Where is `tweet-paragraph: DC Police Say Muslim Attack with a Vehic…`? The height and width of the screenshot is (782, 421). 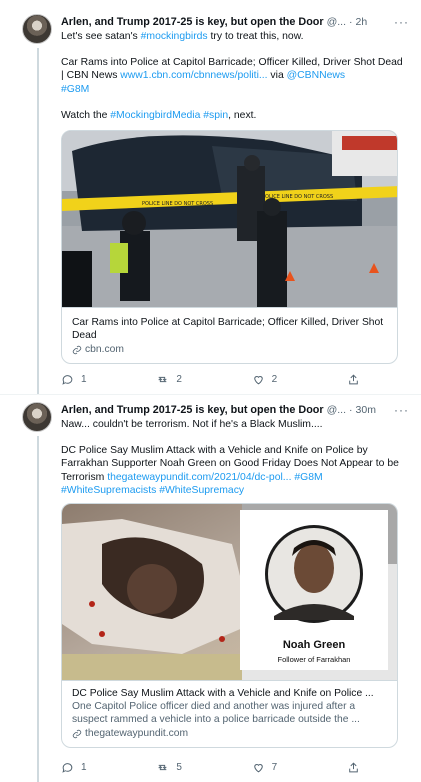
tweet-paragraph: DC Police Say Muslim Attack with a Vehic… is located at coordinates (234, 470).